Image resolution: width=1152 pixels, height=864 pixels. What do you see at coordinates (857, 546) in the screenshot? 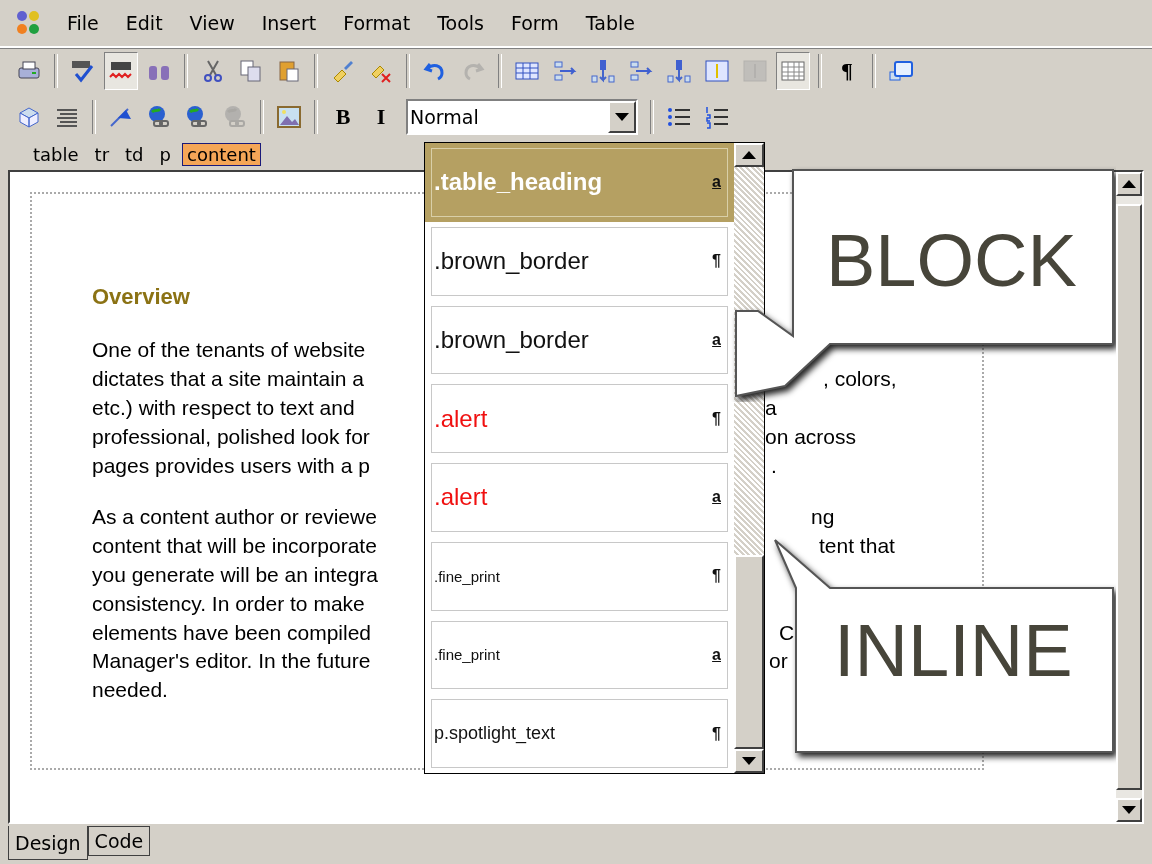
I see `paragraph-line: tent that` at bounding box center [857, 546].